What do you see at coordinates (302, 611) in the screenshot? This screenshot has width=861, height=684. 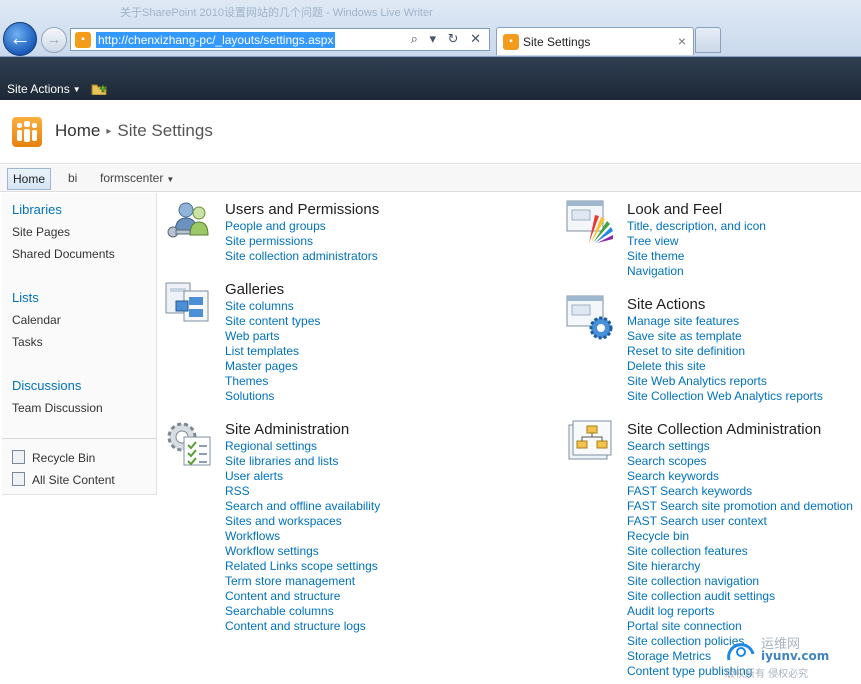 I see `settings-link: Searchable columns` at bounding box center [302, 611].